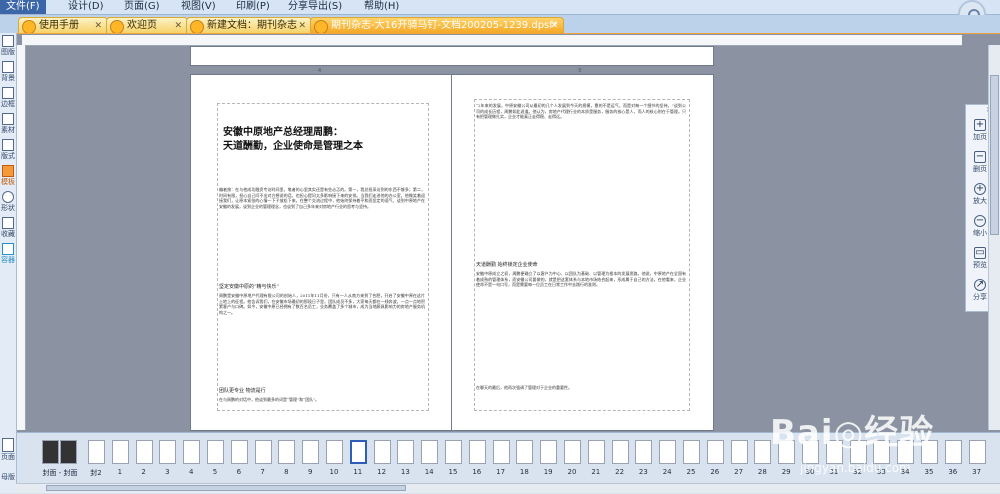 The image size is (1000, 494). What do you see at coordinates (249, 286) in the screenshot?
I see `article-subhead: 坚定安徽中原的“精与快乐”` at bounding box center [249, 286].